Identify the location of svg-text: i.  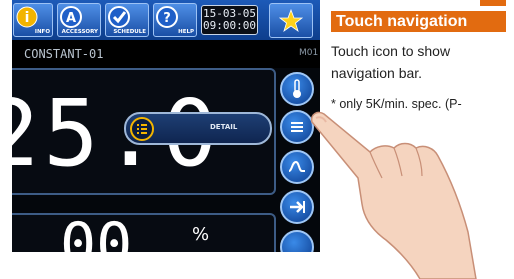
(27, 18).